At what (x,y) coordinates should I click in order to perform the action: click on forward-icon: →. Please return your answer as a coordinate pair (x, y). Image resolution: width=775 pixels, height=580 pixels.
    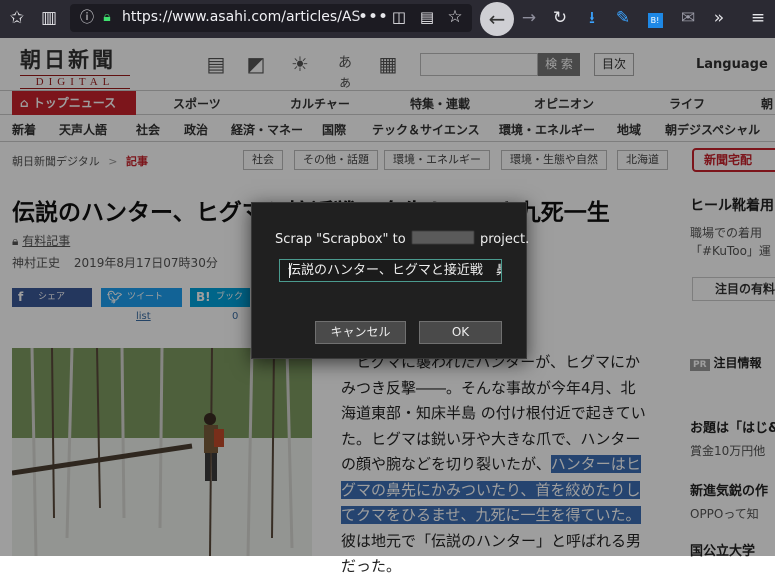
    Looking at the image, I should click on (529, 18).